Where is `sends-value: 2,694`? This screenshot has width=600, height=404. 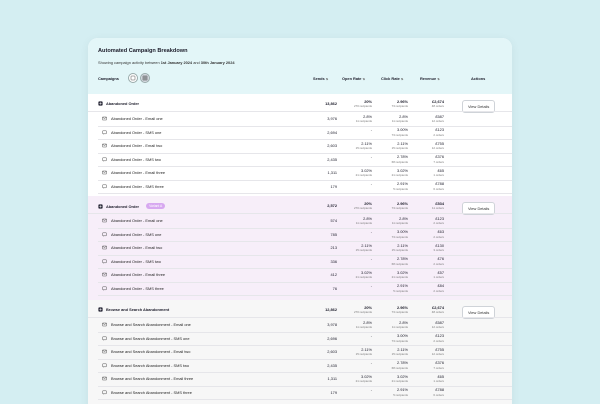 sends-value: 2,694 is located at coordinates (332, 132).